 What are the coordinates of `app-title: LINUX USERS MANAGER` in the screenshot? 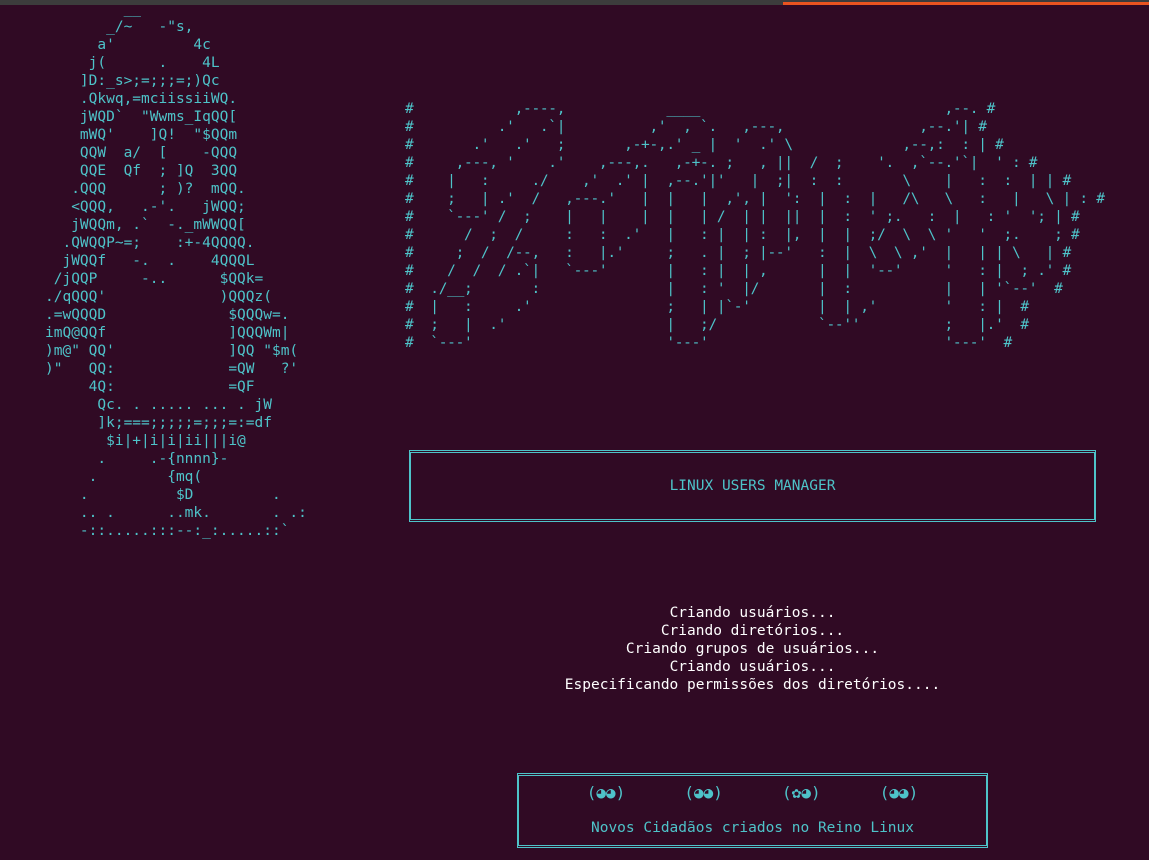 It's located at (752, 486).